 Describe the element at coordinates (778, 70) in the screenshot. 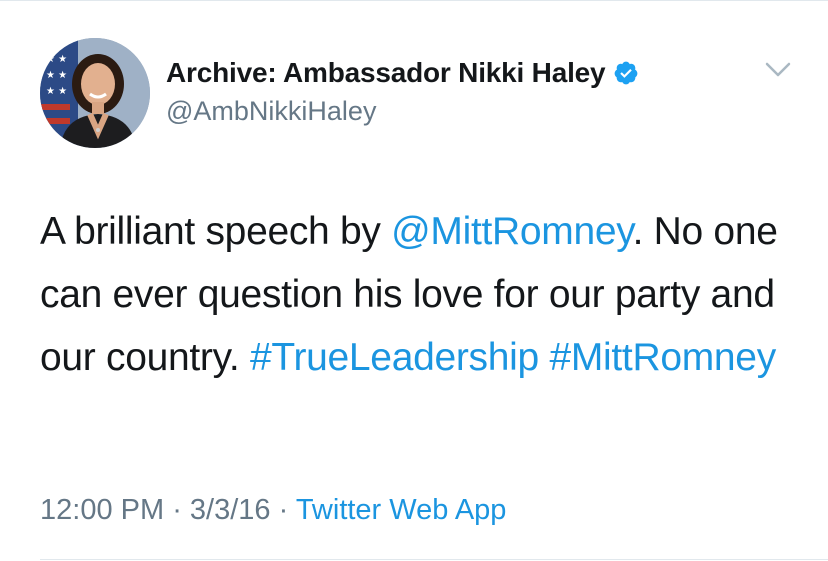

I see `chevron-down-icon` at that location.